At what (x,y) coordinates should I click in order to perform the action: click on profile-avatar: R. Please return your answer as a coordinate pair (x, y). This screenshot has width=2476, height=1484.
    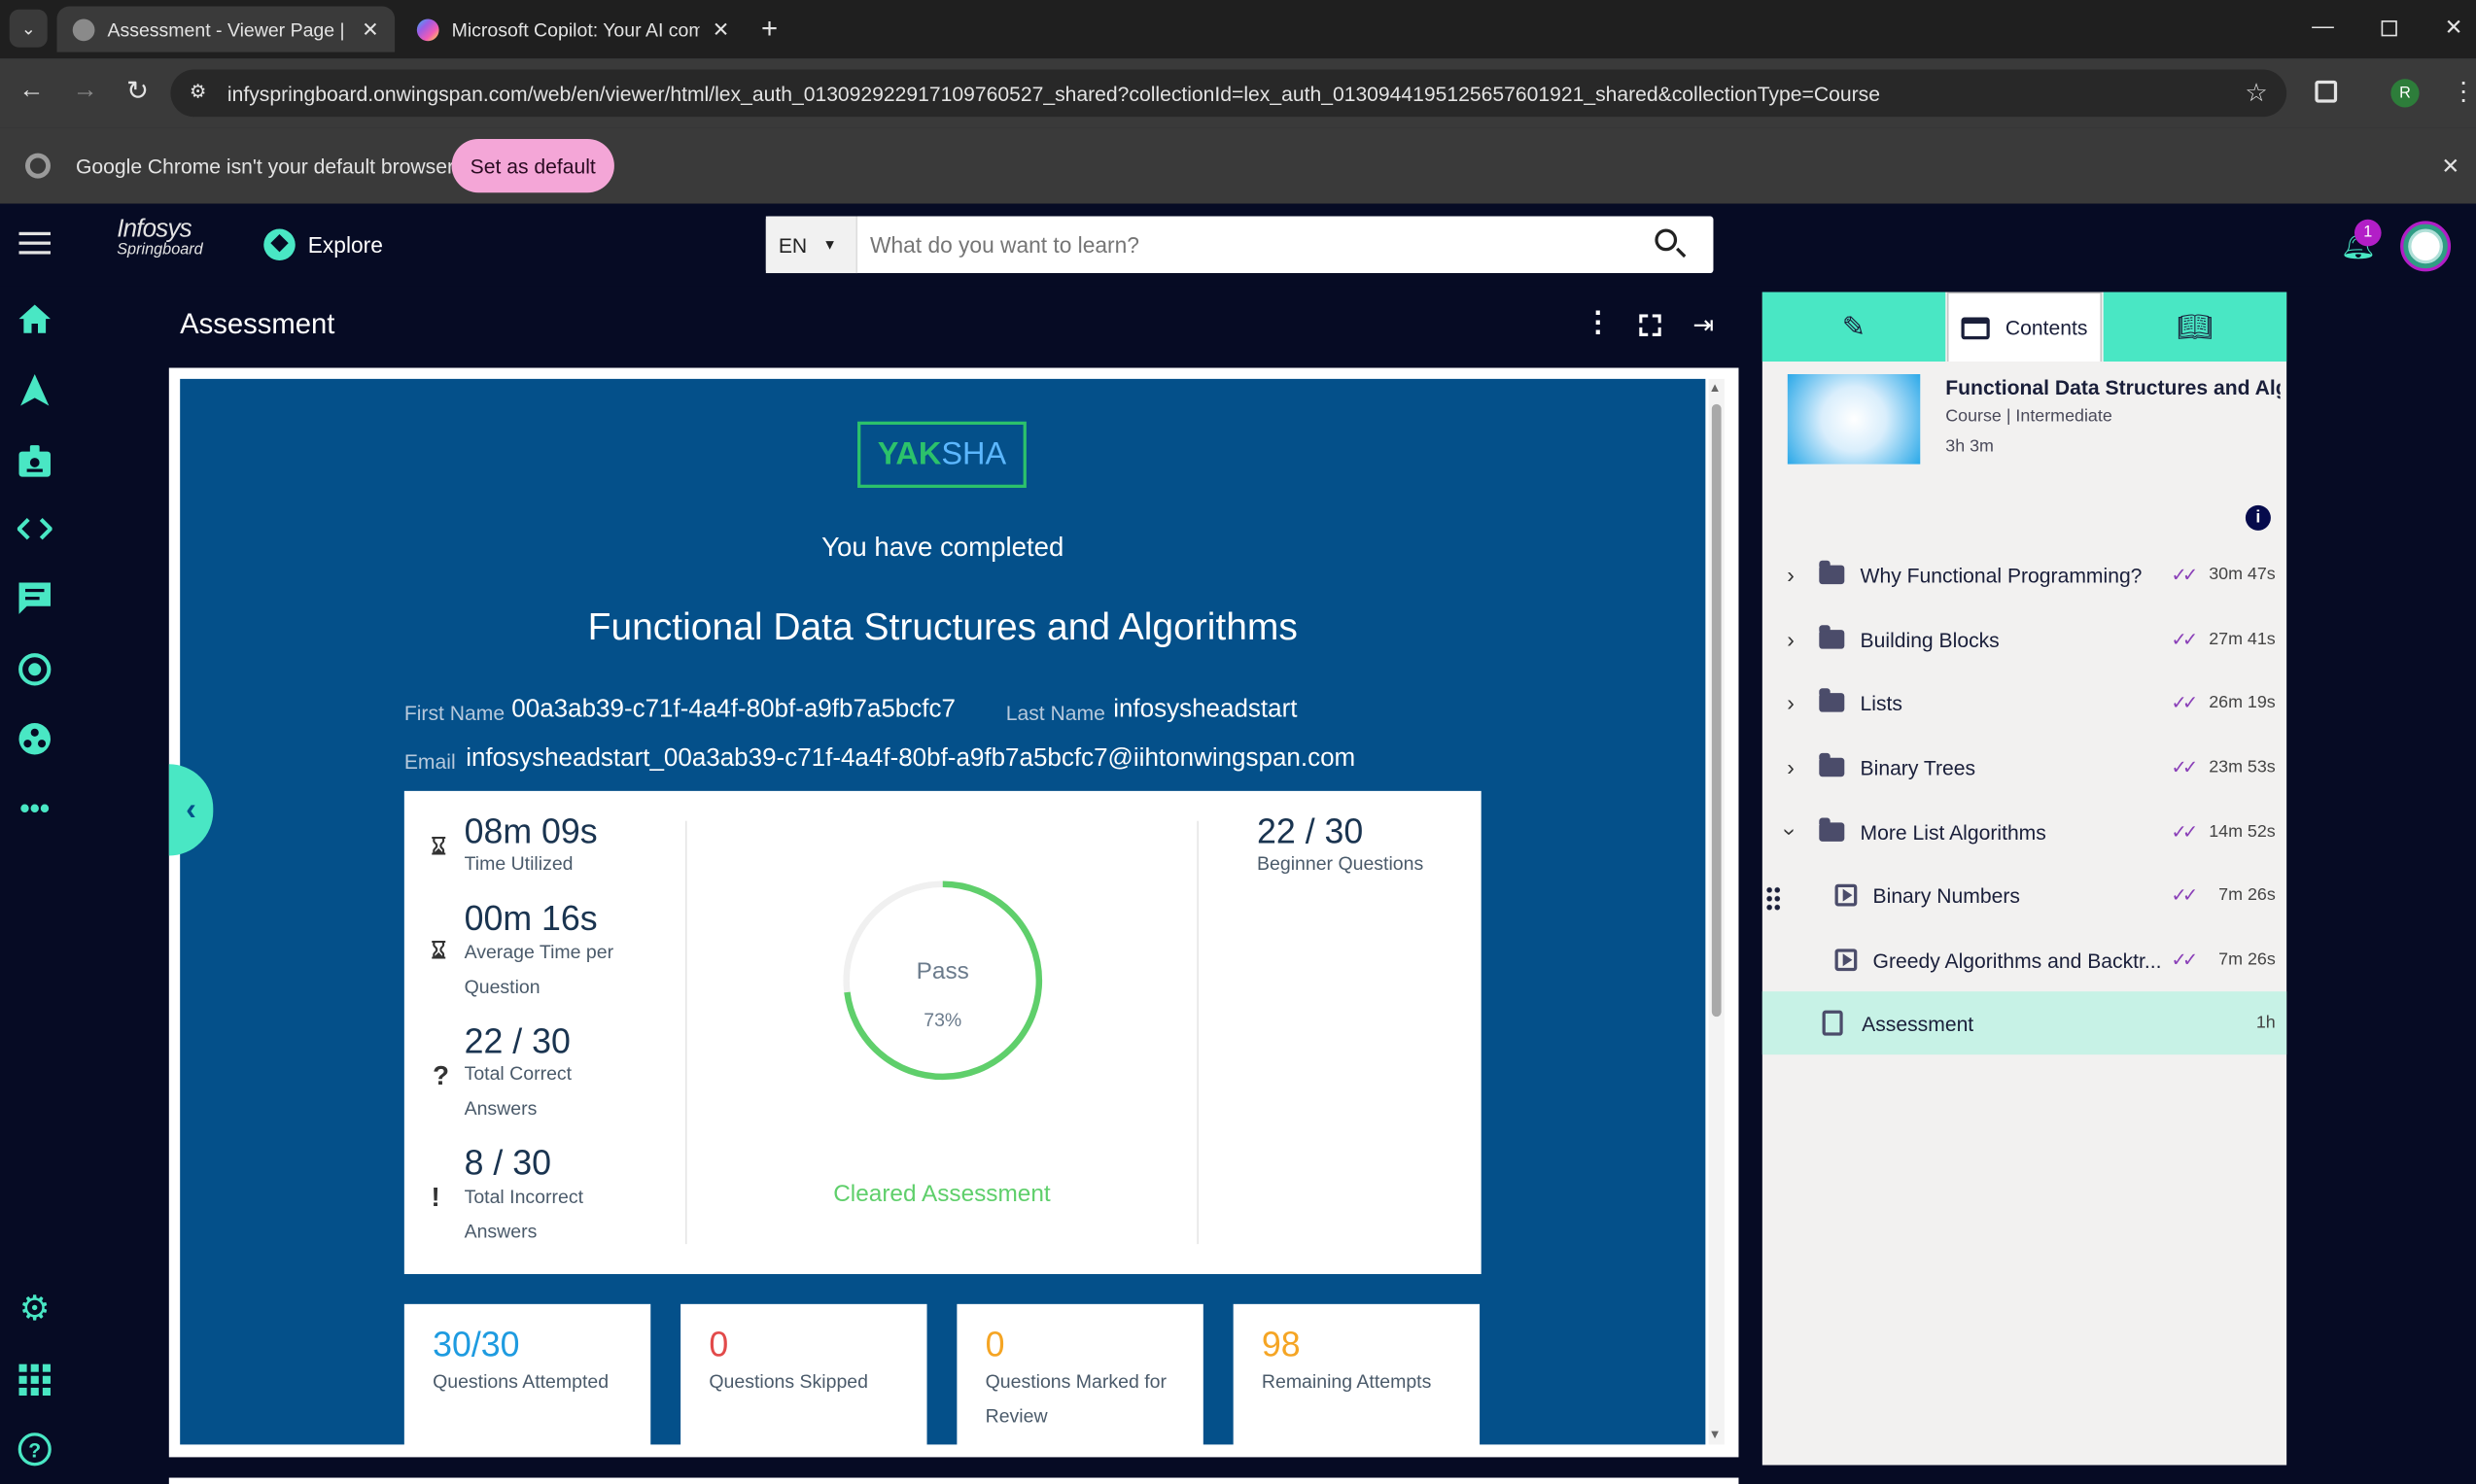
    Looking at the image, I should click on (2405, 93).